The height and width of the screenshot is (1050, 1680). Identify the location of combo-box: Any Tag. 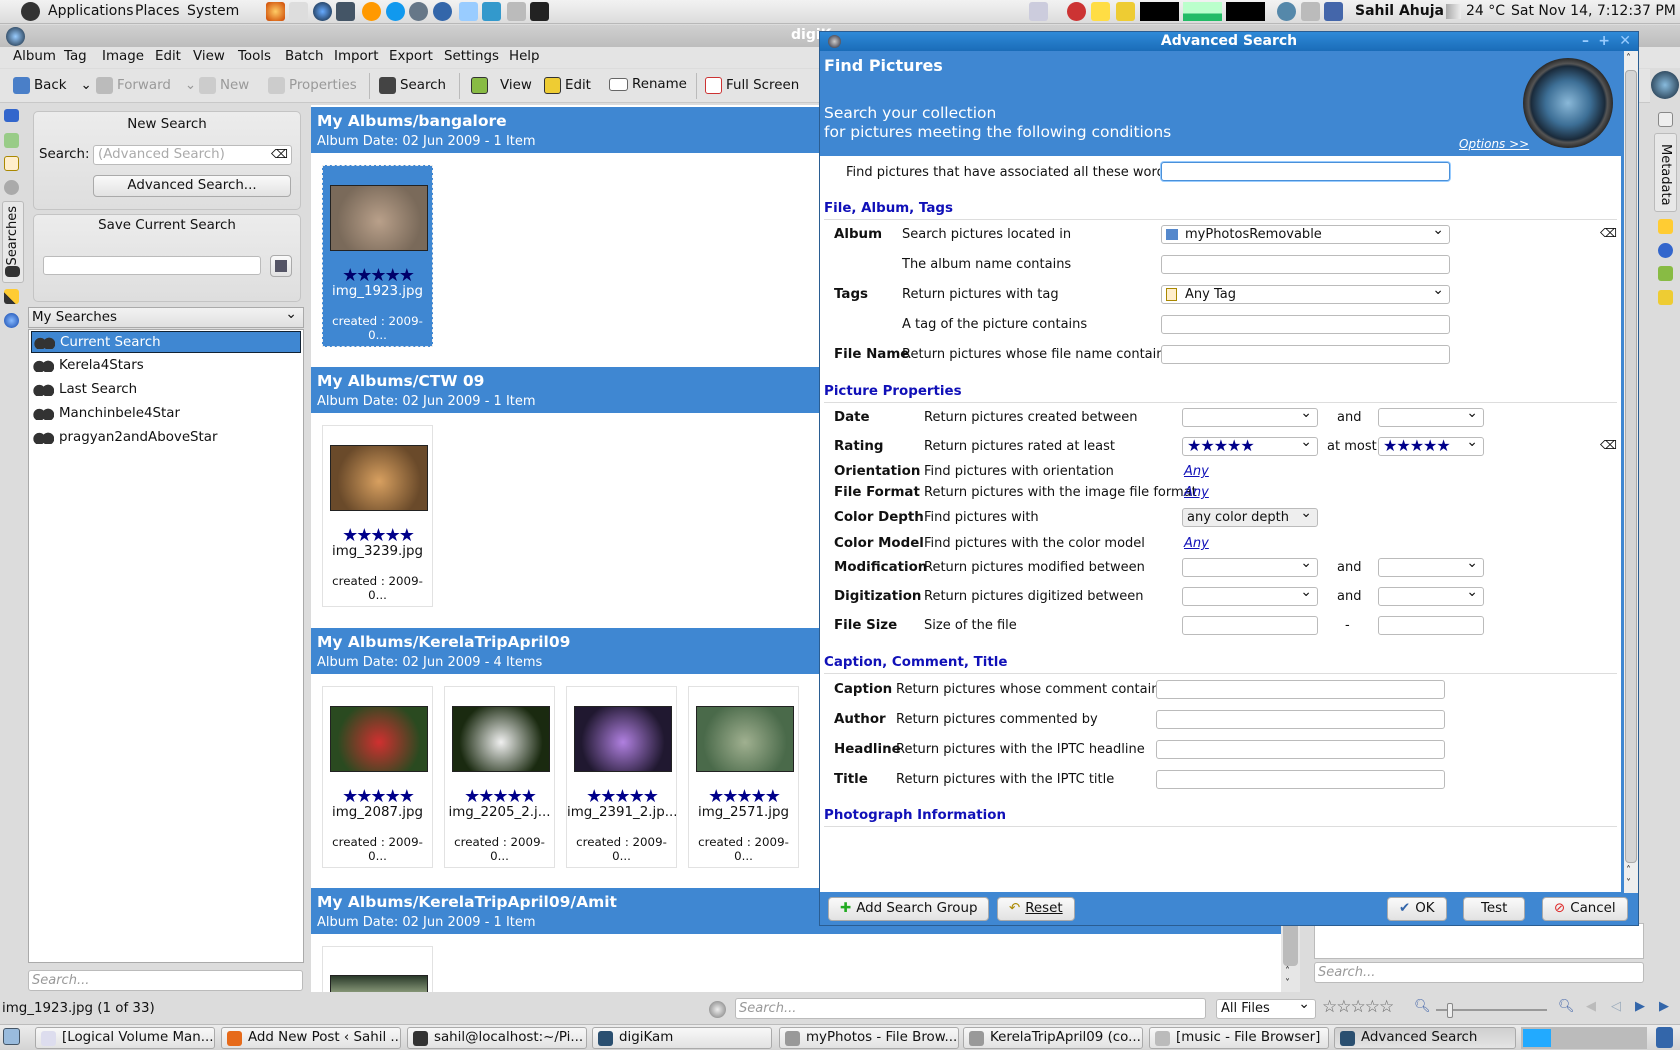
(1305, 293).